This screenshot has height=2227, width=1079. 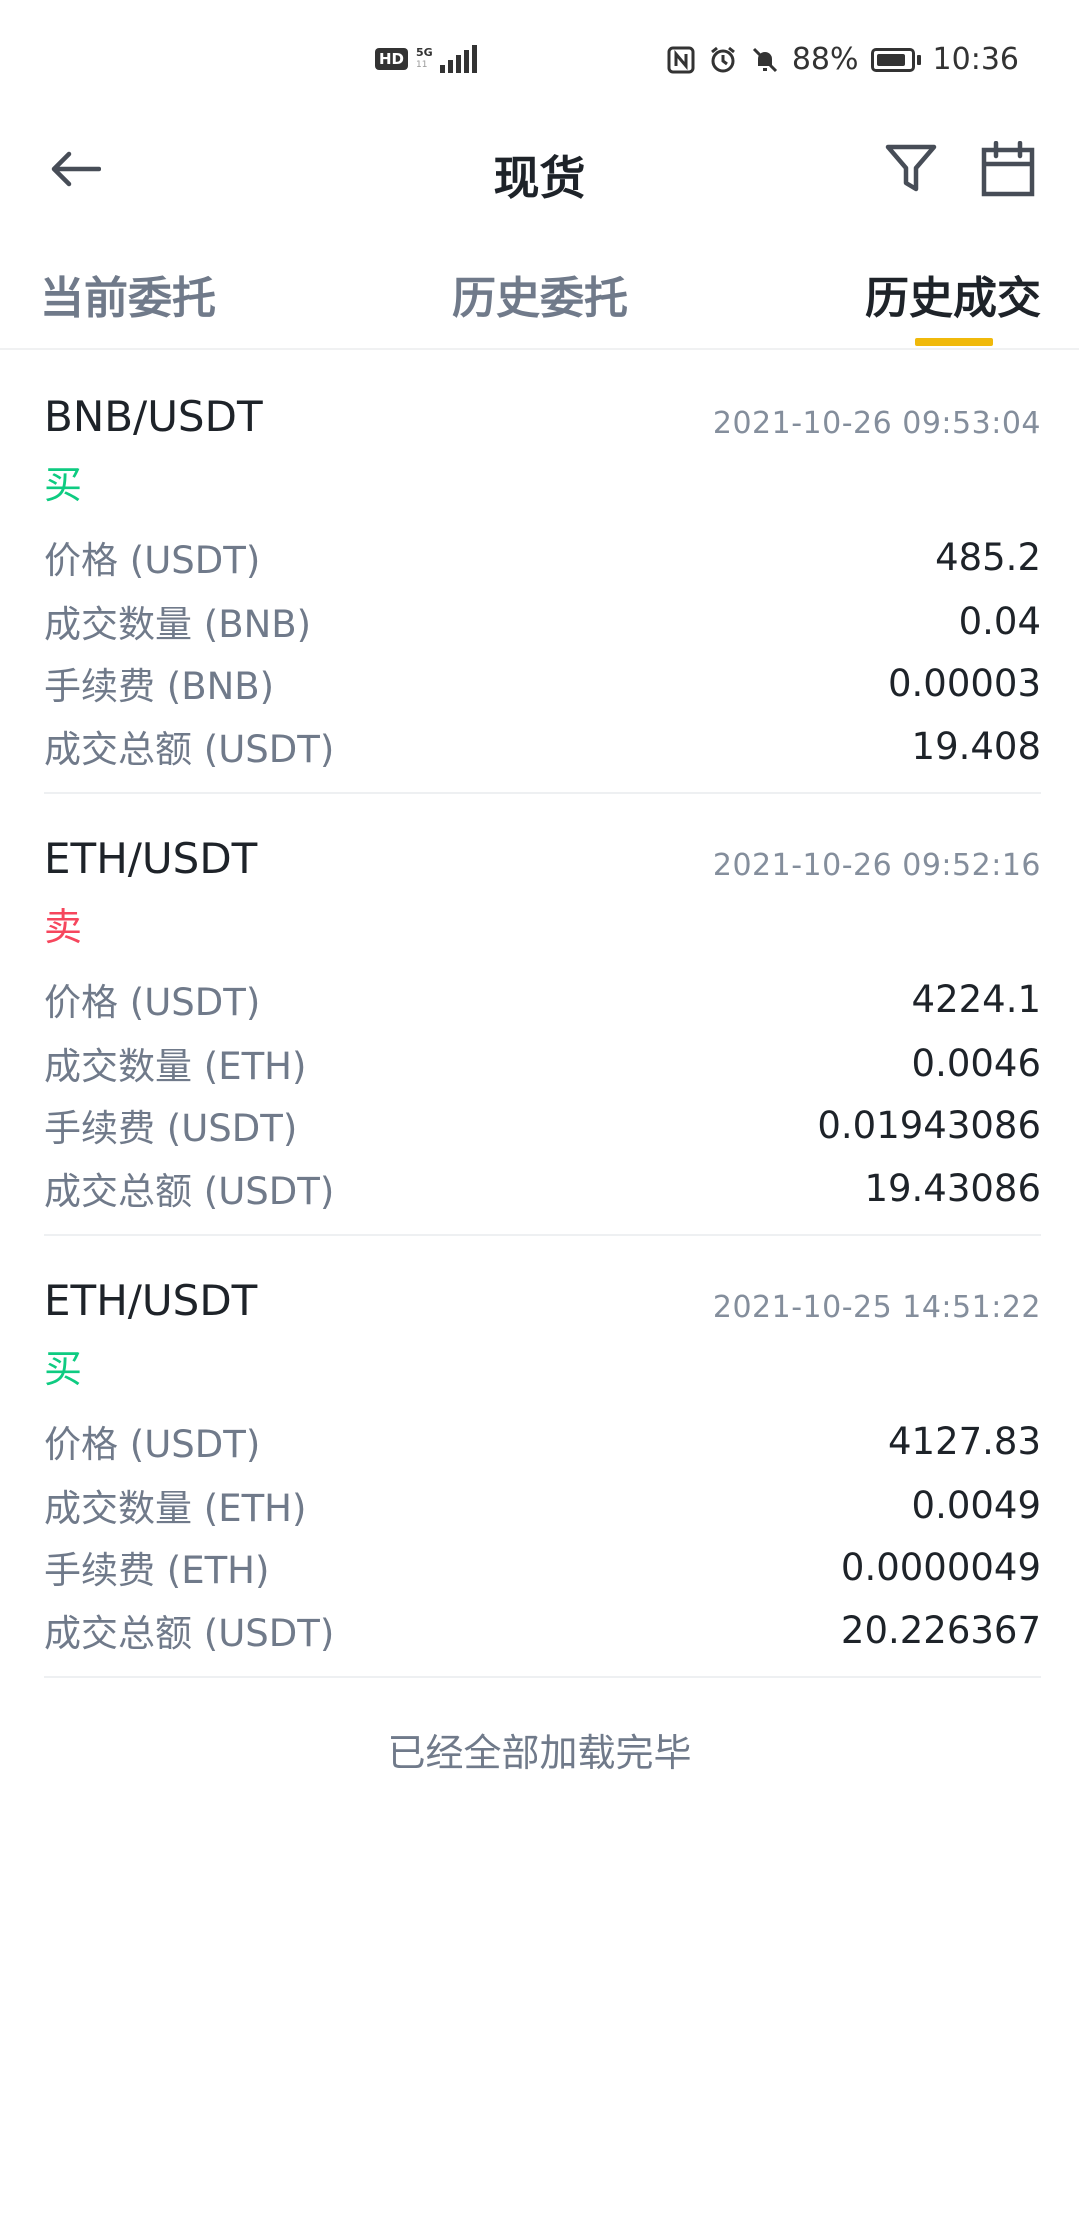 I want to click on battery-percent: 88%, so click(x=825, y=59).